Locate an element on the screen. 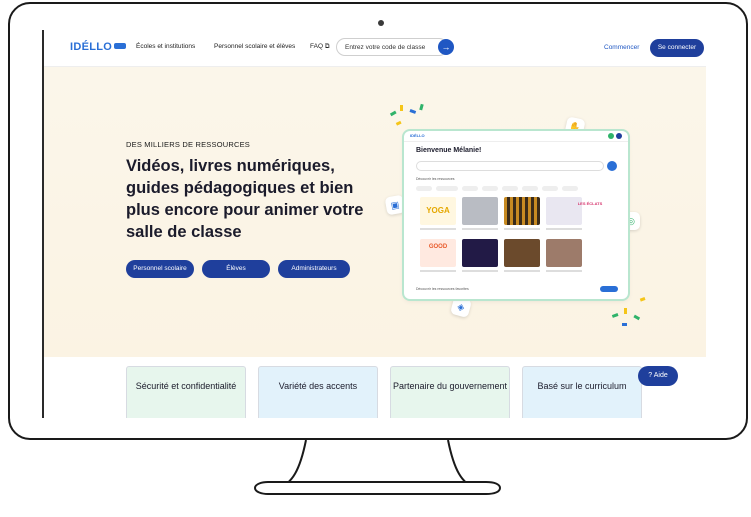 Image resolution: width=751 pixels, height=517 pixels. thumbnail-title: LES ÉCLATS is located at coordinates (590, 203).